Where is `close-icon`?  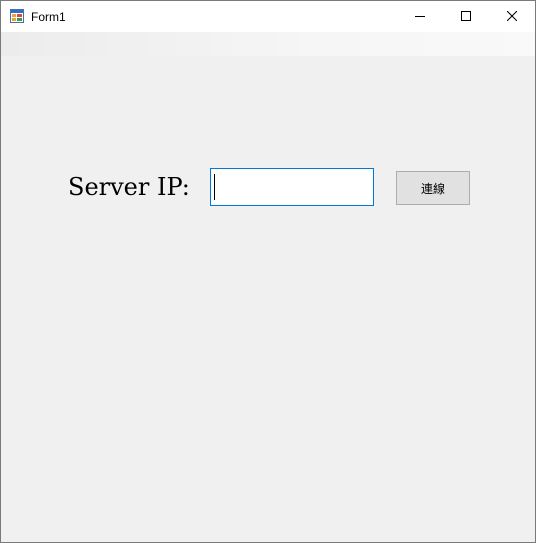 close-icon is located at coordinates (512, 17).